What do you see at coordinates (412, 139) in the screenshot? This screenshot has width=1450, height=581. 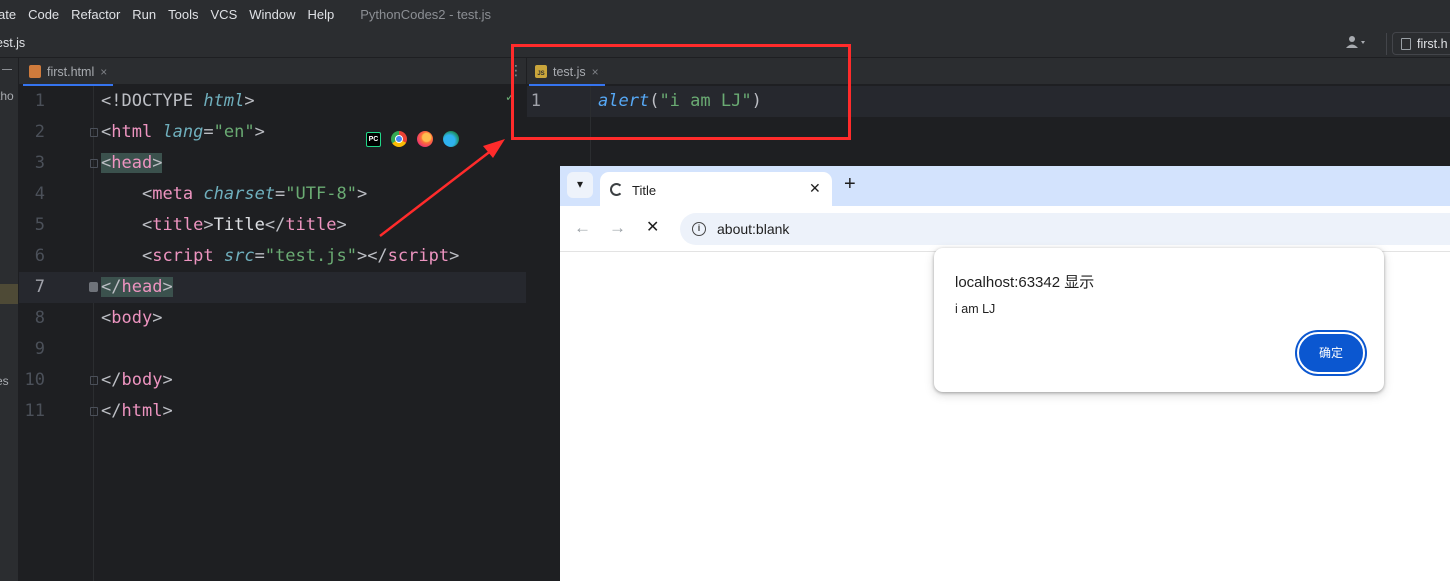 I see `open-in-browser-icons: PC` at bounding box center [412, 139].